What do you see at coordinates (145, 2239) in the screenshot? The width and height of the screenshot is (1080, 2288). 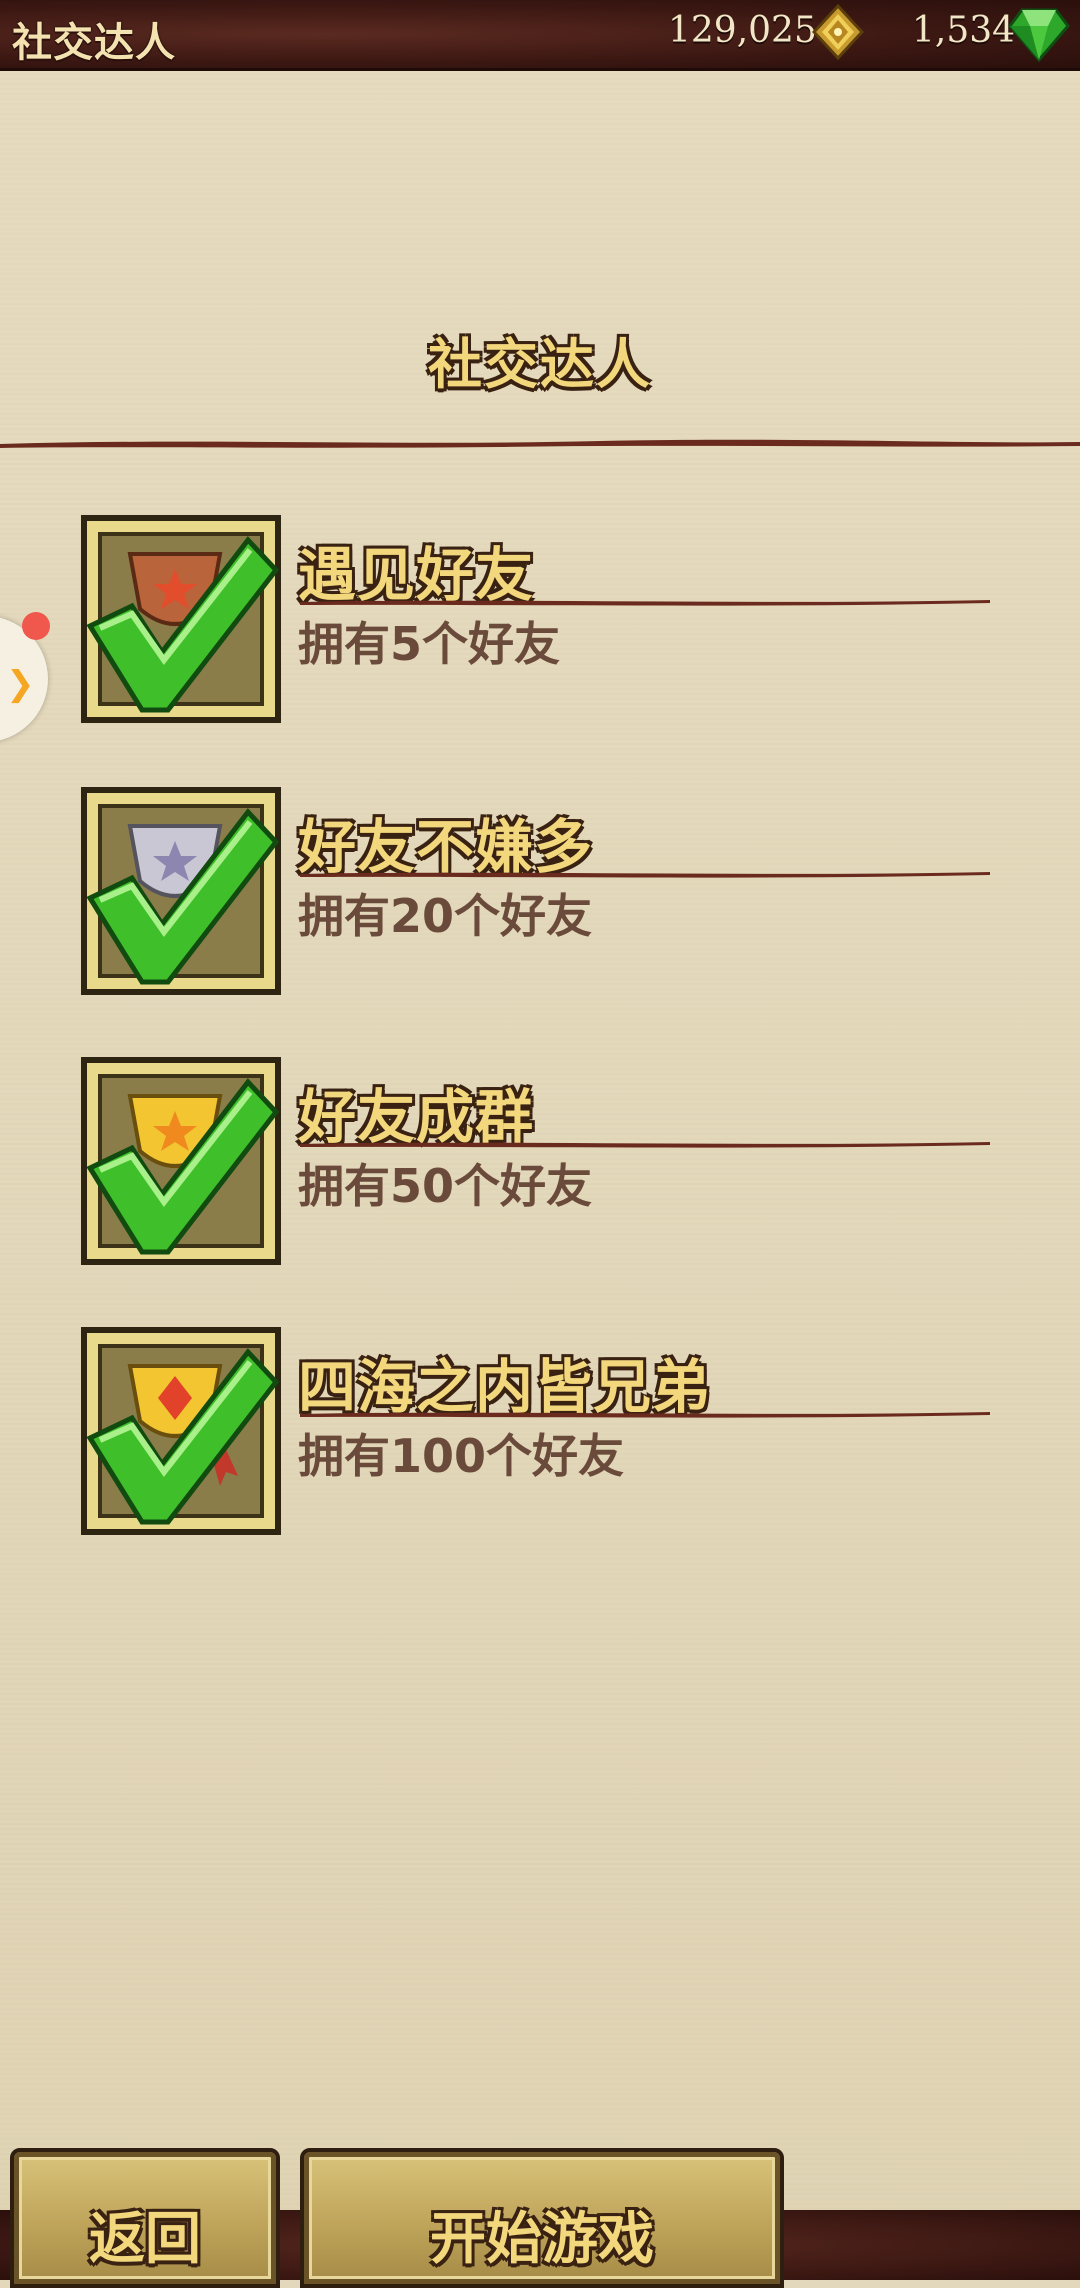 I see `back-button-label: 返回` at bounding box center [145, 2239].